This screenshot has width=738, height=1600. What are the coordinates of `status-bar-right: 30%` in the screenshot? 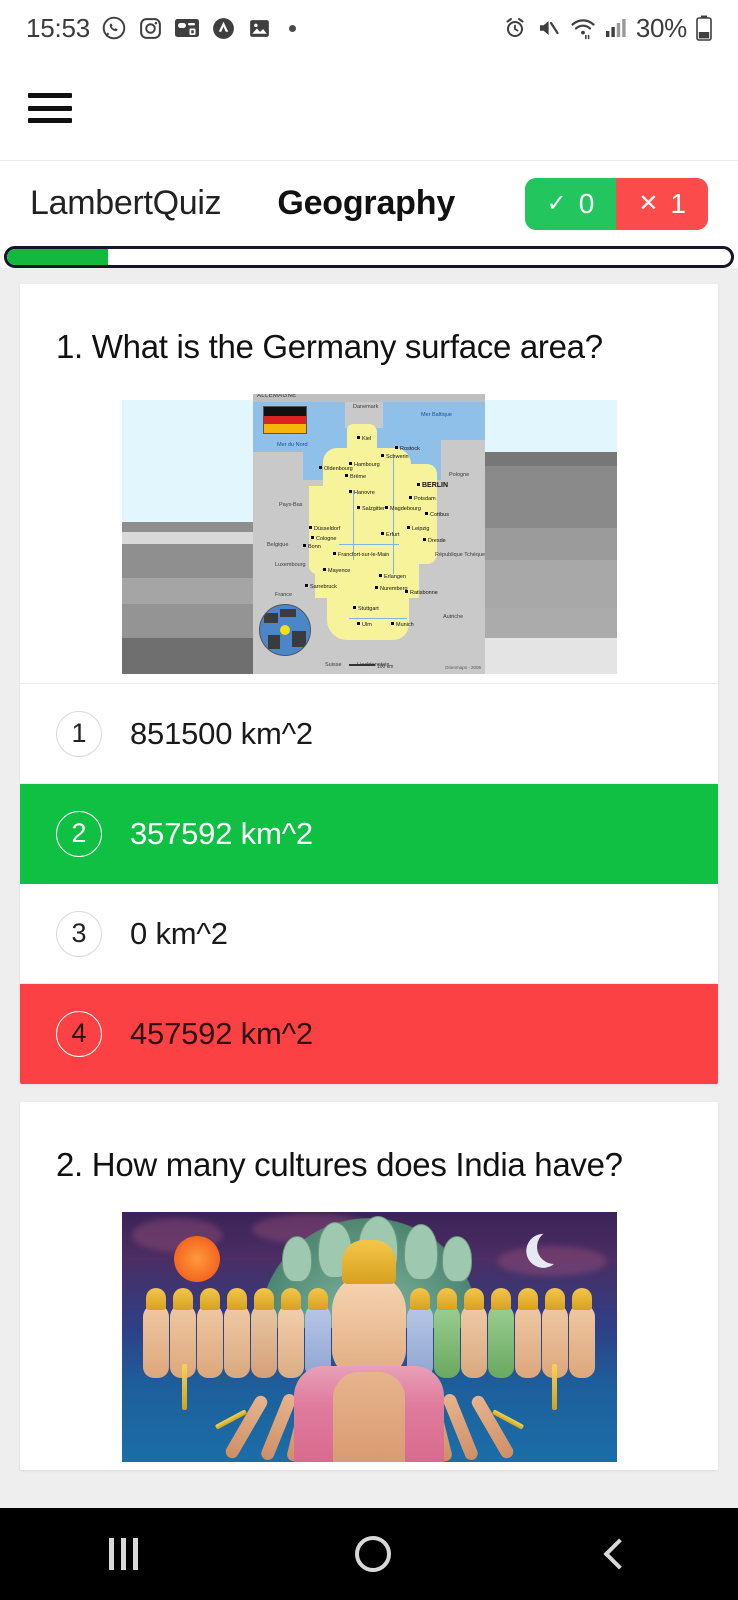 It's located at (607, 28).